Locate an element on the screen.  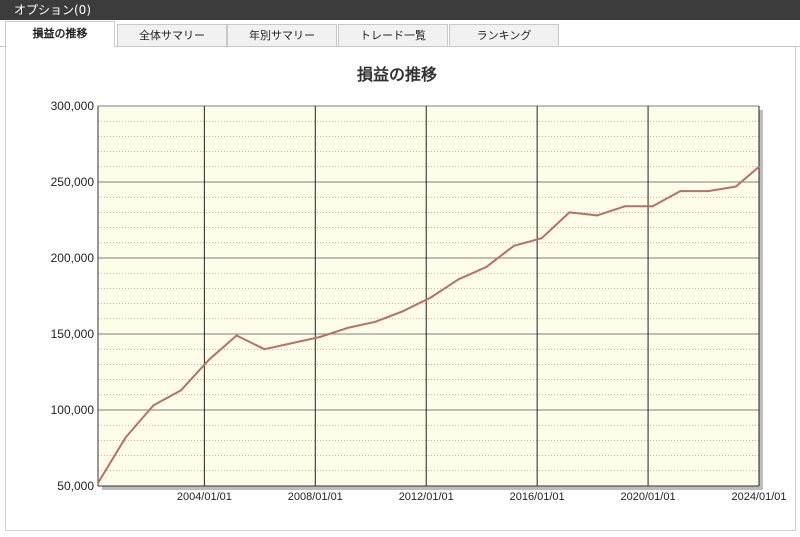
y-tick-label: 250,000 is located at coordinates (73, 182).